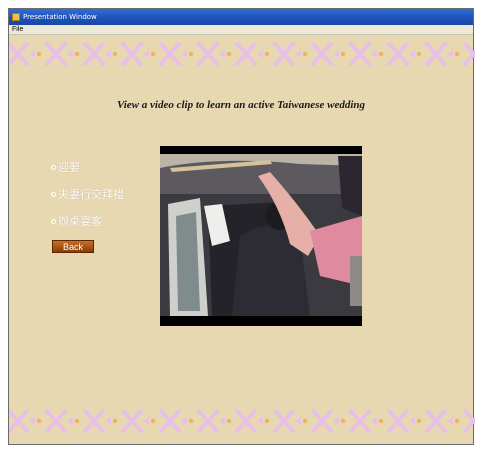  I want to click on menu-bar: File, so click(241, 30).